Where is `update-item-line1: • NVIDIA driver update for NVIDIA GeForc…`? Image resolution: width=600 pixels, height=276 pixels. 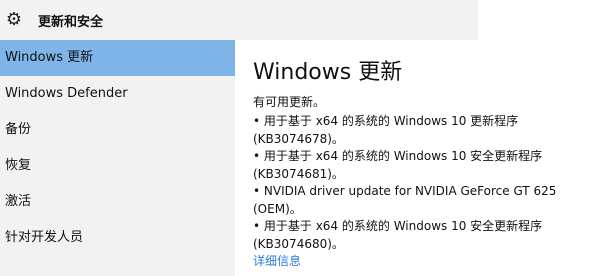
update-item-line1: • NVIDIA driver update for NVIDIA GeForc… is located at coordinates (405, 191).